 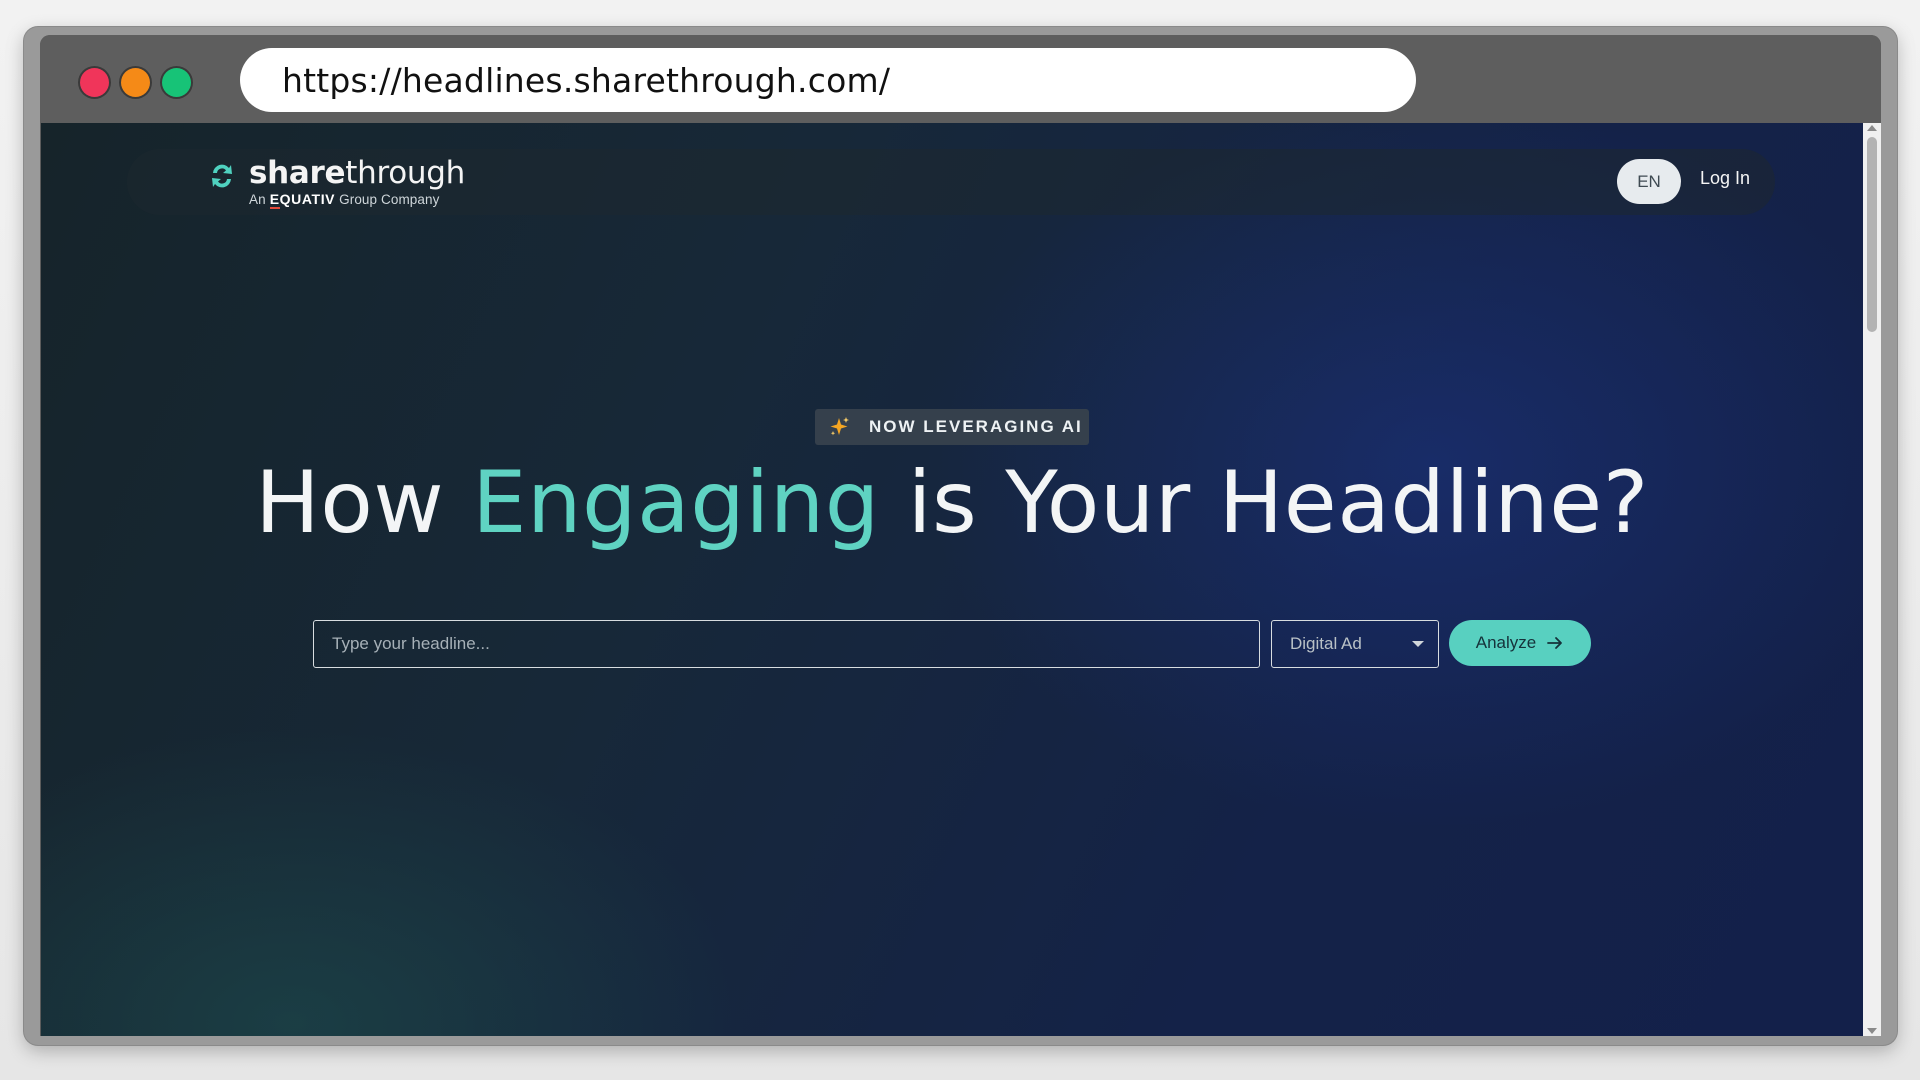 What do you see at coordinates (222, 176) in the screenshot?
I see `sharethrough-logo-icon` at bounding box center [222, 176].